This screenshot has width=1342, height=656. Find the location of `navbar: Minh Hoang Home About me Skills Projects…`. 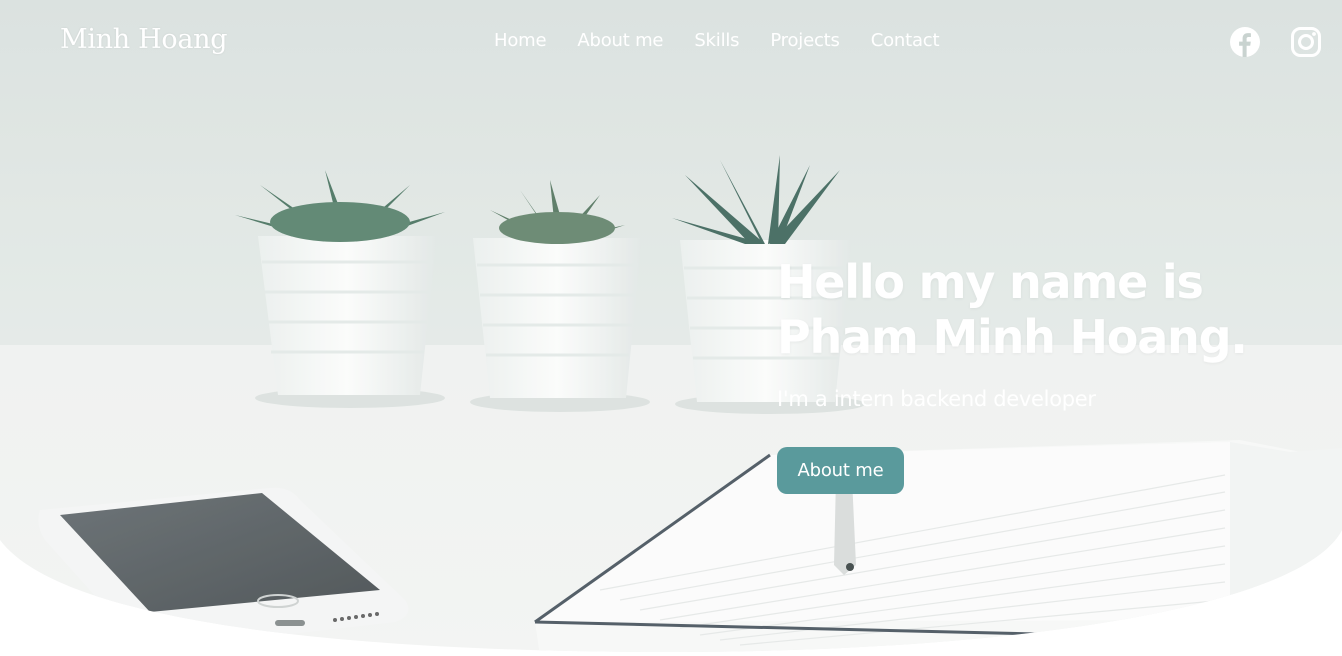

navbar: Minh Hoang Home About me Skills Projects… is located at coordinates (671, 42).